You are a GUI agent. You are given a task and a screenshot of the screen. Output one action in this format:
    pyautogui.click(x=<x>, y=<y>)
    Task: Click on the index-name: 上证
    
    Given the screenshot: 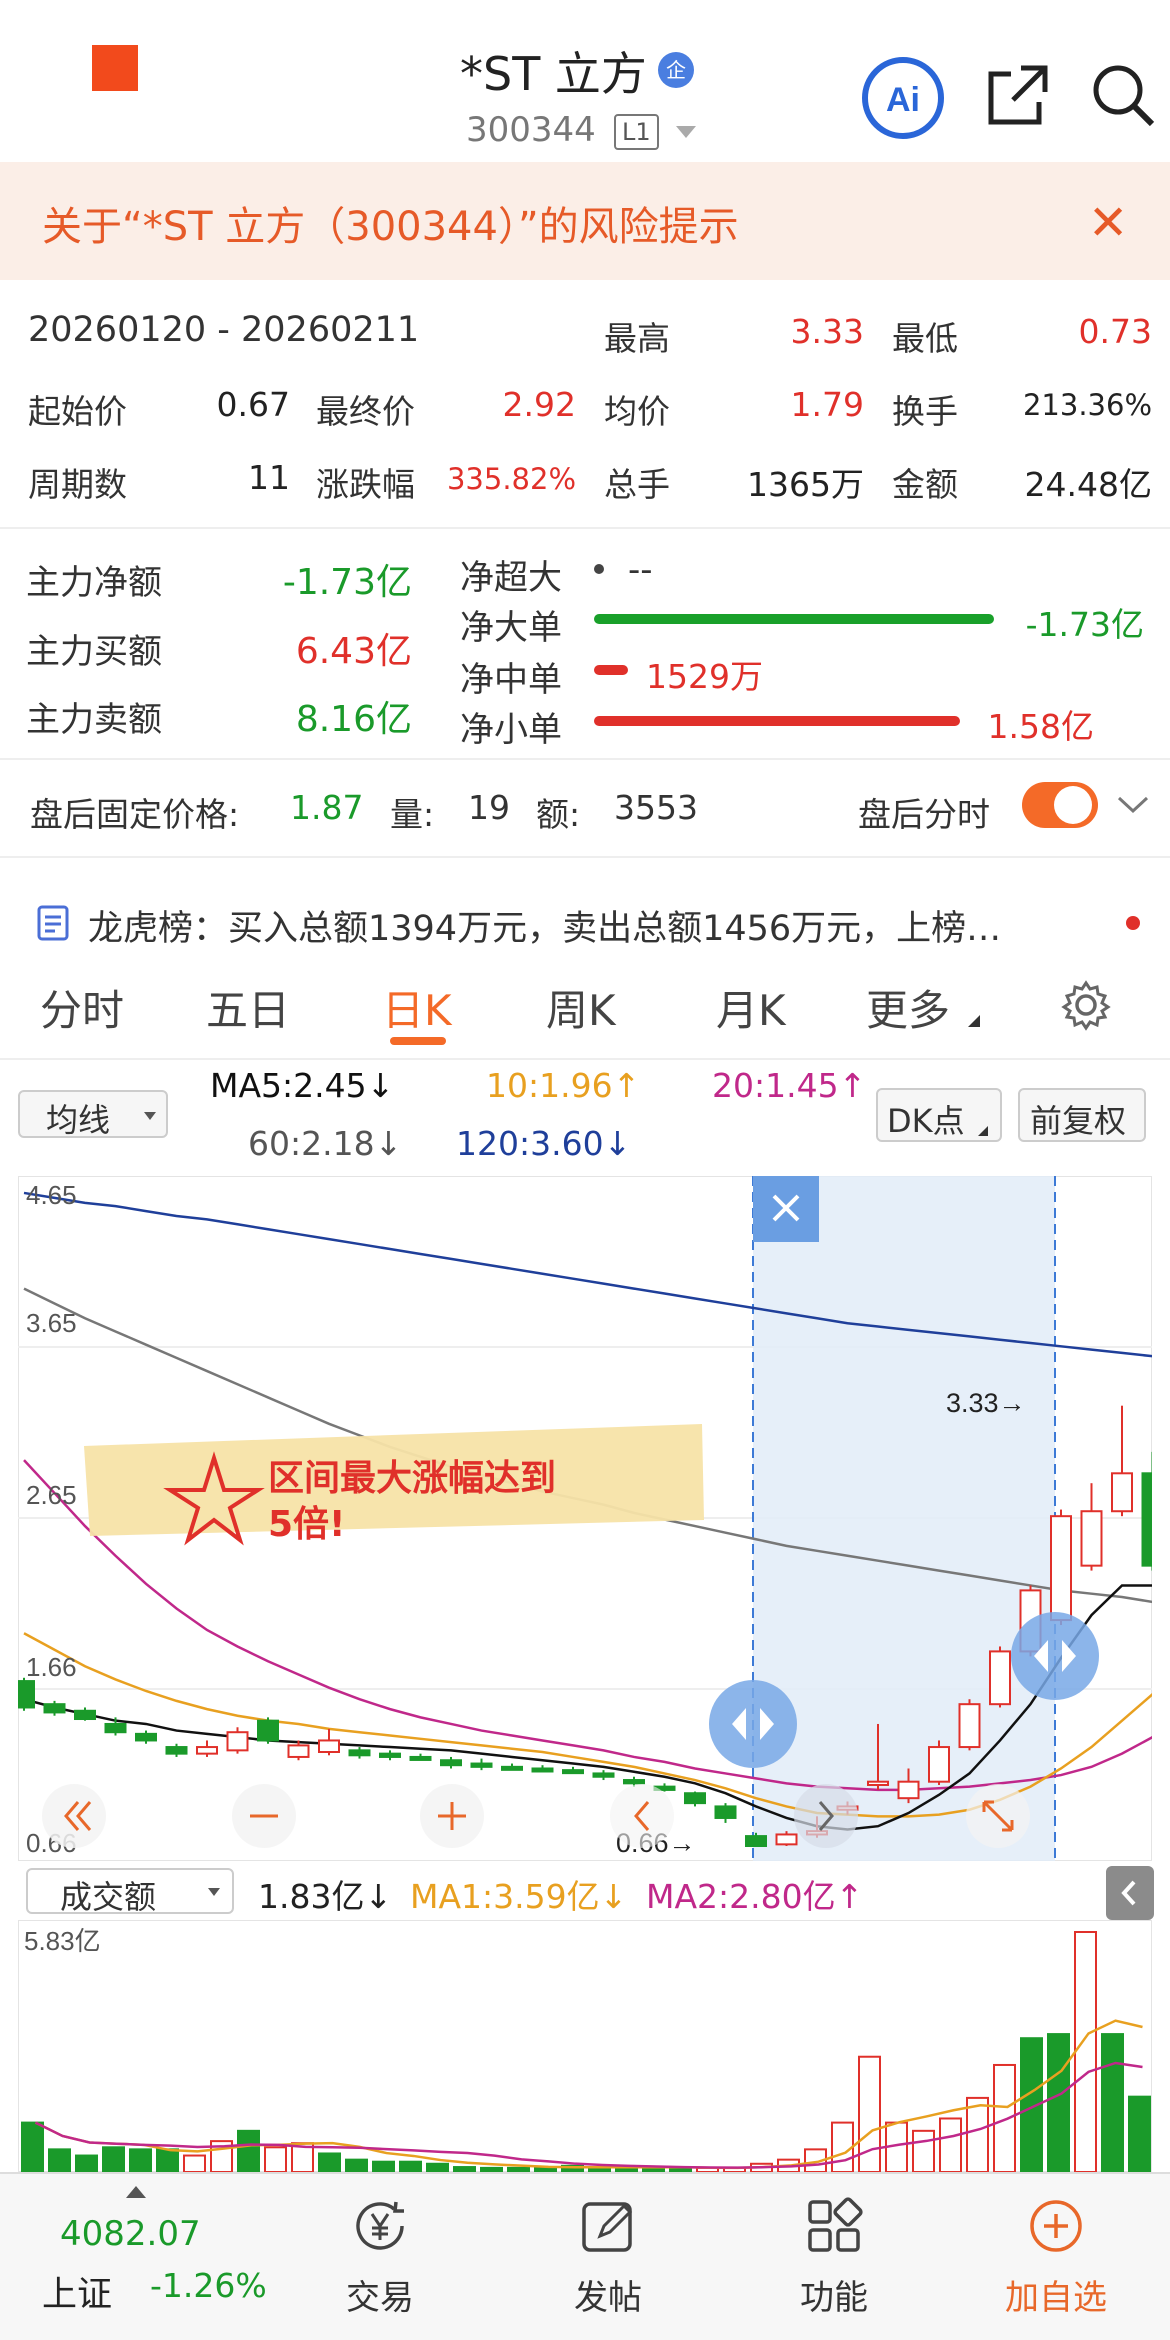 What is the action you would take?
    pyautogui.click(x=77, y=2291)
    